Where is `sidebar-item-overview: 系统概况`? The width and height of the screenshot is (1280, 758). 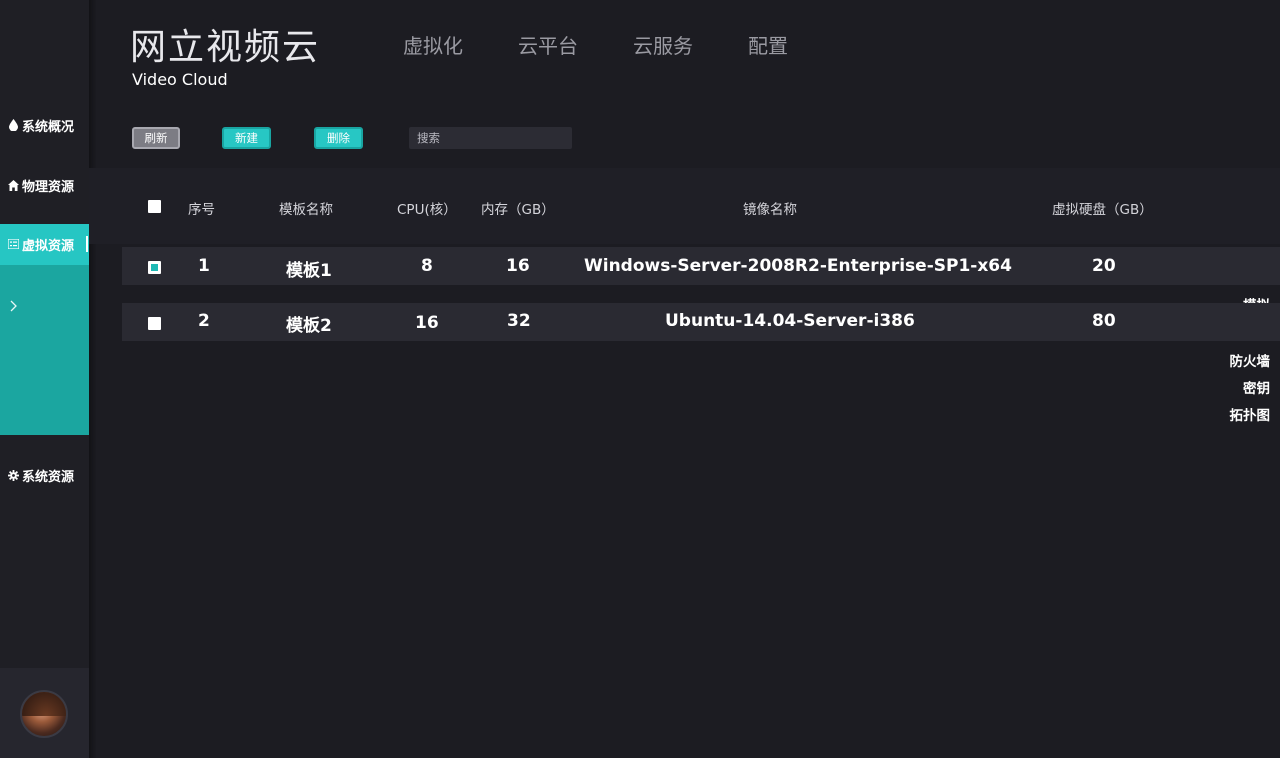
sidebar-item-overview: 系统概况 is located at coordinates (44, 125).